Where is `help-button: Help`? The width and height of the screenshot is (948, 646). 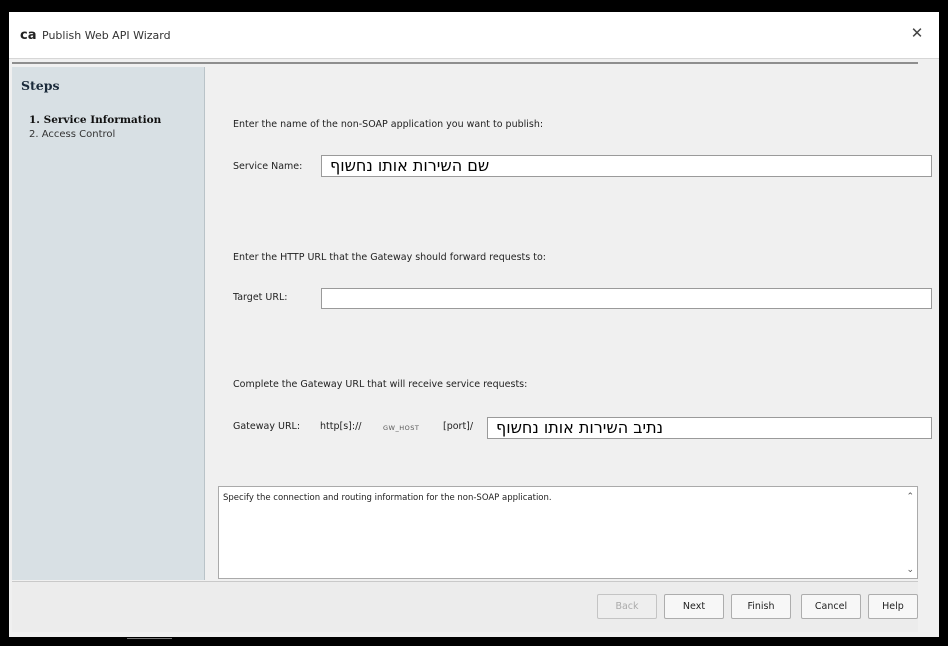 help-button: Help is located at coordinates (893, 606).